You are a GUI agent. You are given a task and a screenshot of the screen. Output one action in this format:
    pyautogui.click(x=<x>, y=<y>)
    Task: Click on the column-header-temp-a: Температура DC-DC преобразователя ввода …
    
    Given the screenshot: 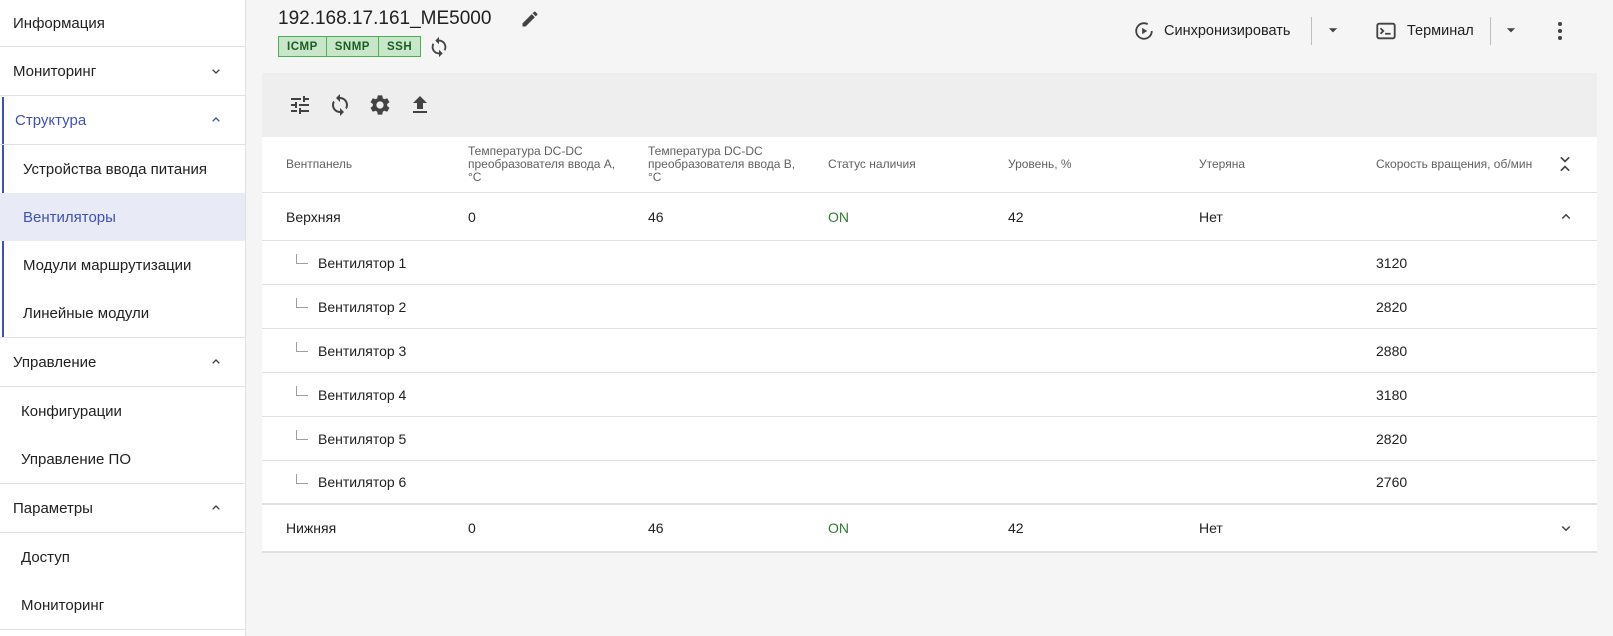 What is the action you would take?
    pyautogui.click(x=542, y=164)
    